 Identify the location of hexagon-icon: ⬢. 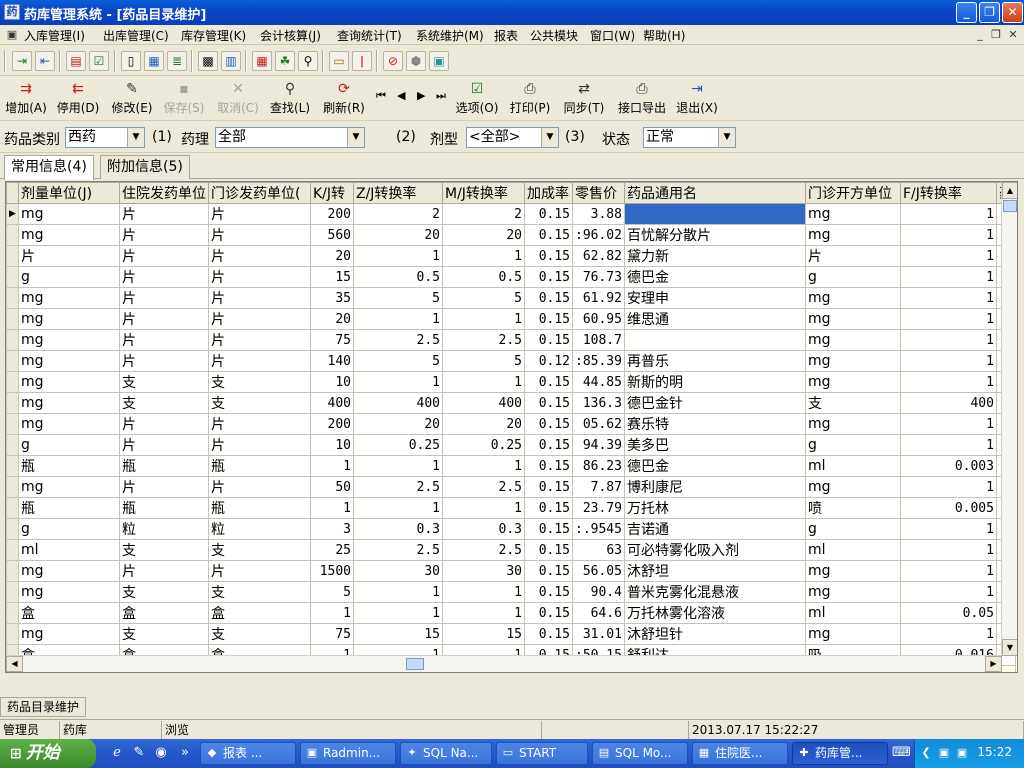
(416, 61).